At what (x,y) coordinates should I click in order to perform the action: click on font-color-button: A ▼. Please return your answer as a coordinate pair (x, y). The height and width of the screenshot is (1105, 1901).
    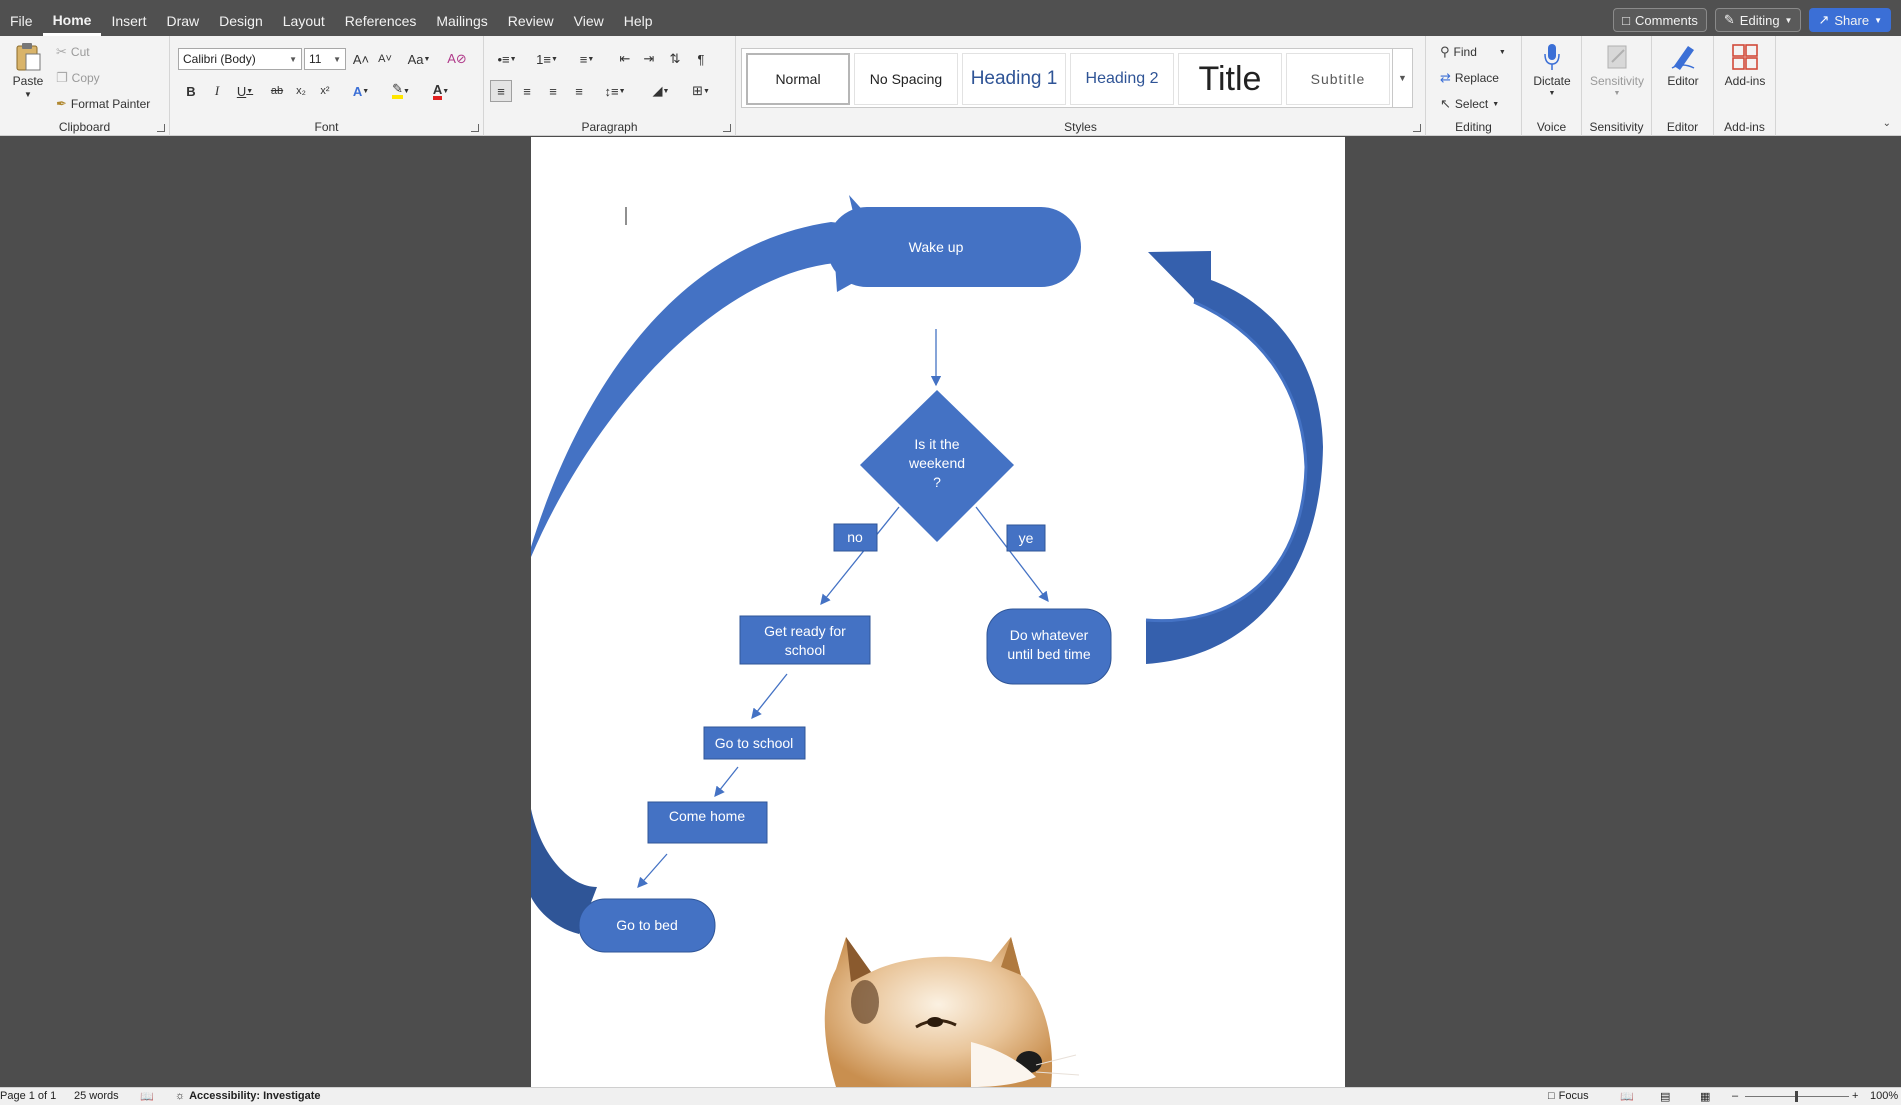
    Looking at the image, I should click on (441, 91).